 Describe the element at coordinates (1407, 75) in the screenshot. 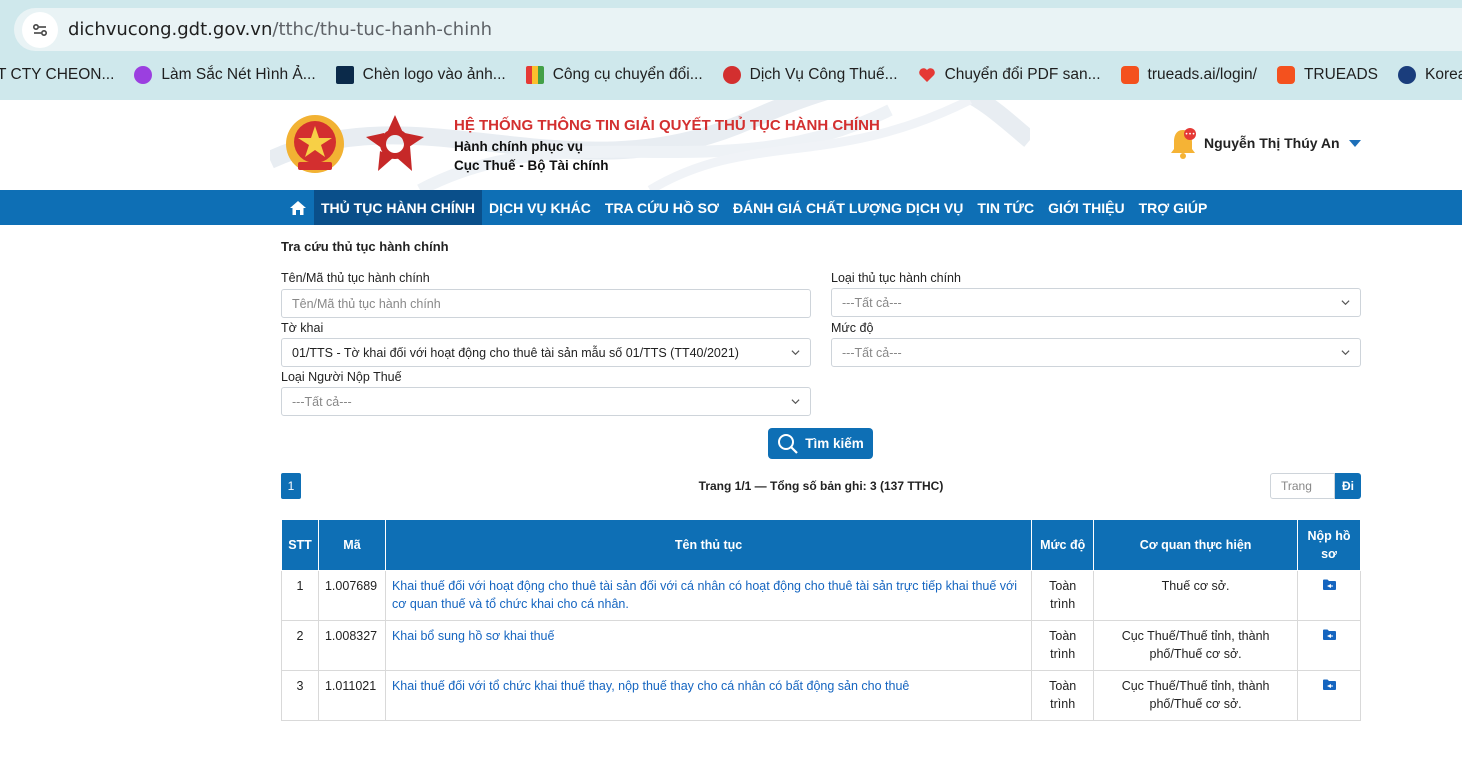

I see `koreanair-icon` at that location.